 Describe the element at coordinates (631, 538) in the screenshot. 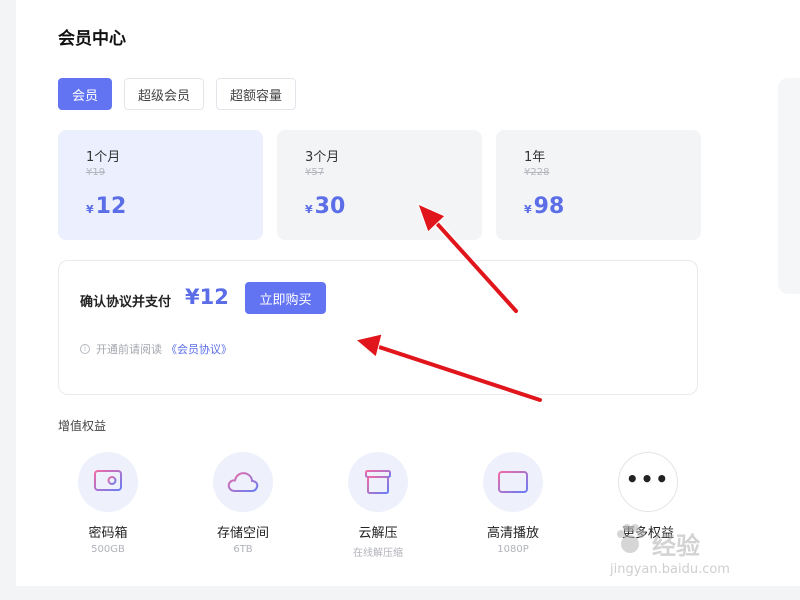

I see `baidu-paw-logo` at that location.